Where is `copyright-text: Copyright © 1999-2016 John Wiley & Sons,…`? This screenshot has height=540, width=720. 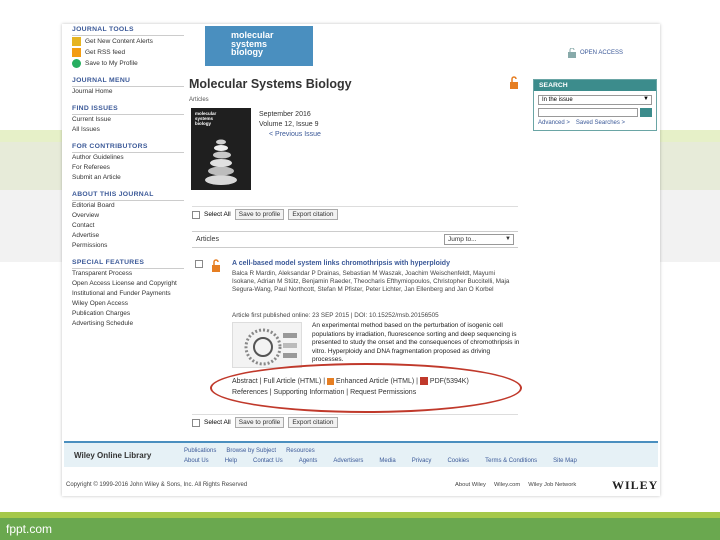 copyright-text: Copyright © 1999-2016 John Wiley & Sons,… is located at coordinates (157, 485).